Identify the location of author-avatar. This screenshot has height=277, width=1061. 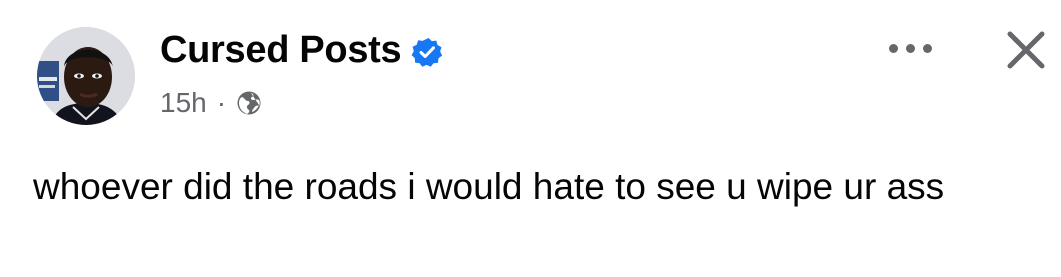
(86, 76).